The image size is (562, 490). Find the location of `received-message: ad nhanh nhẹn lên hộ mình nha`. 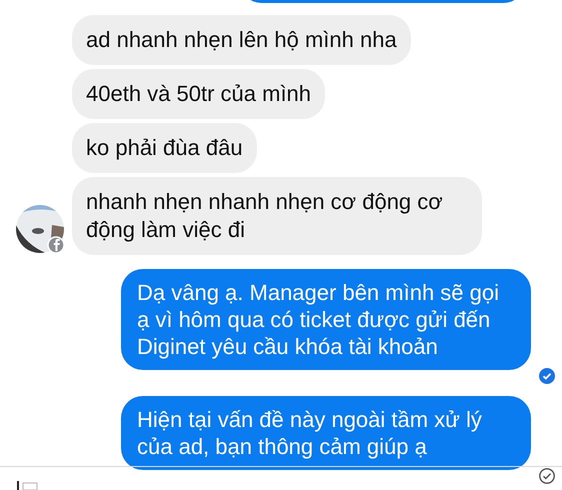

received-message: ad nhanh nhẹn lên hộ mình nha is located at coordinates (241, 40).